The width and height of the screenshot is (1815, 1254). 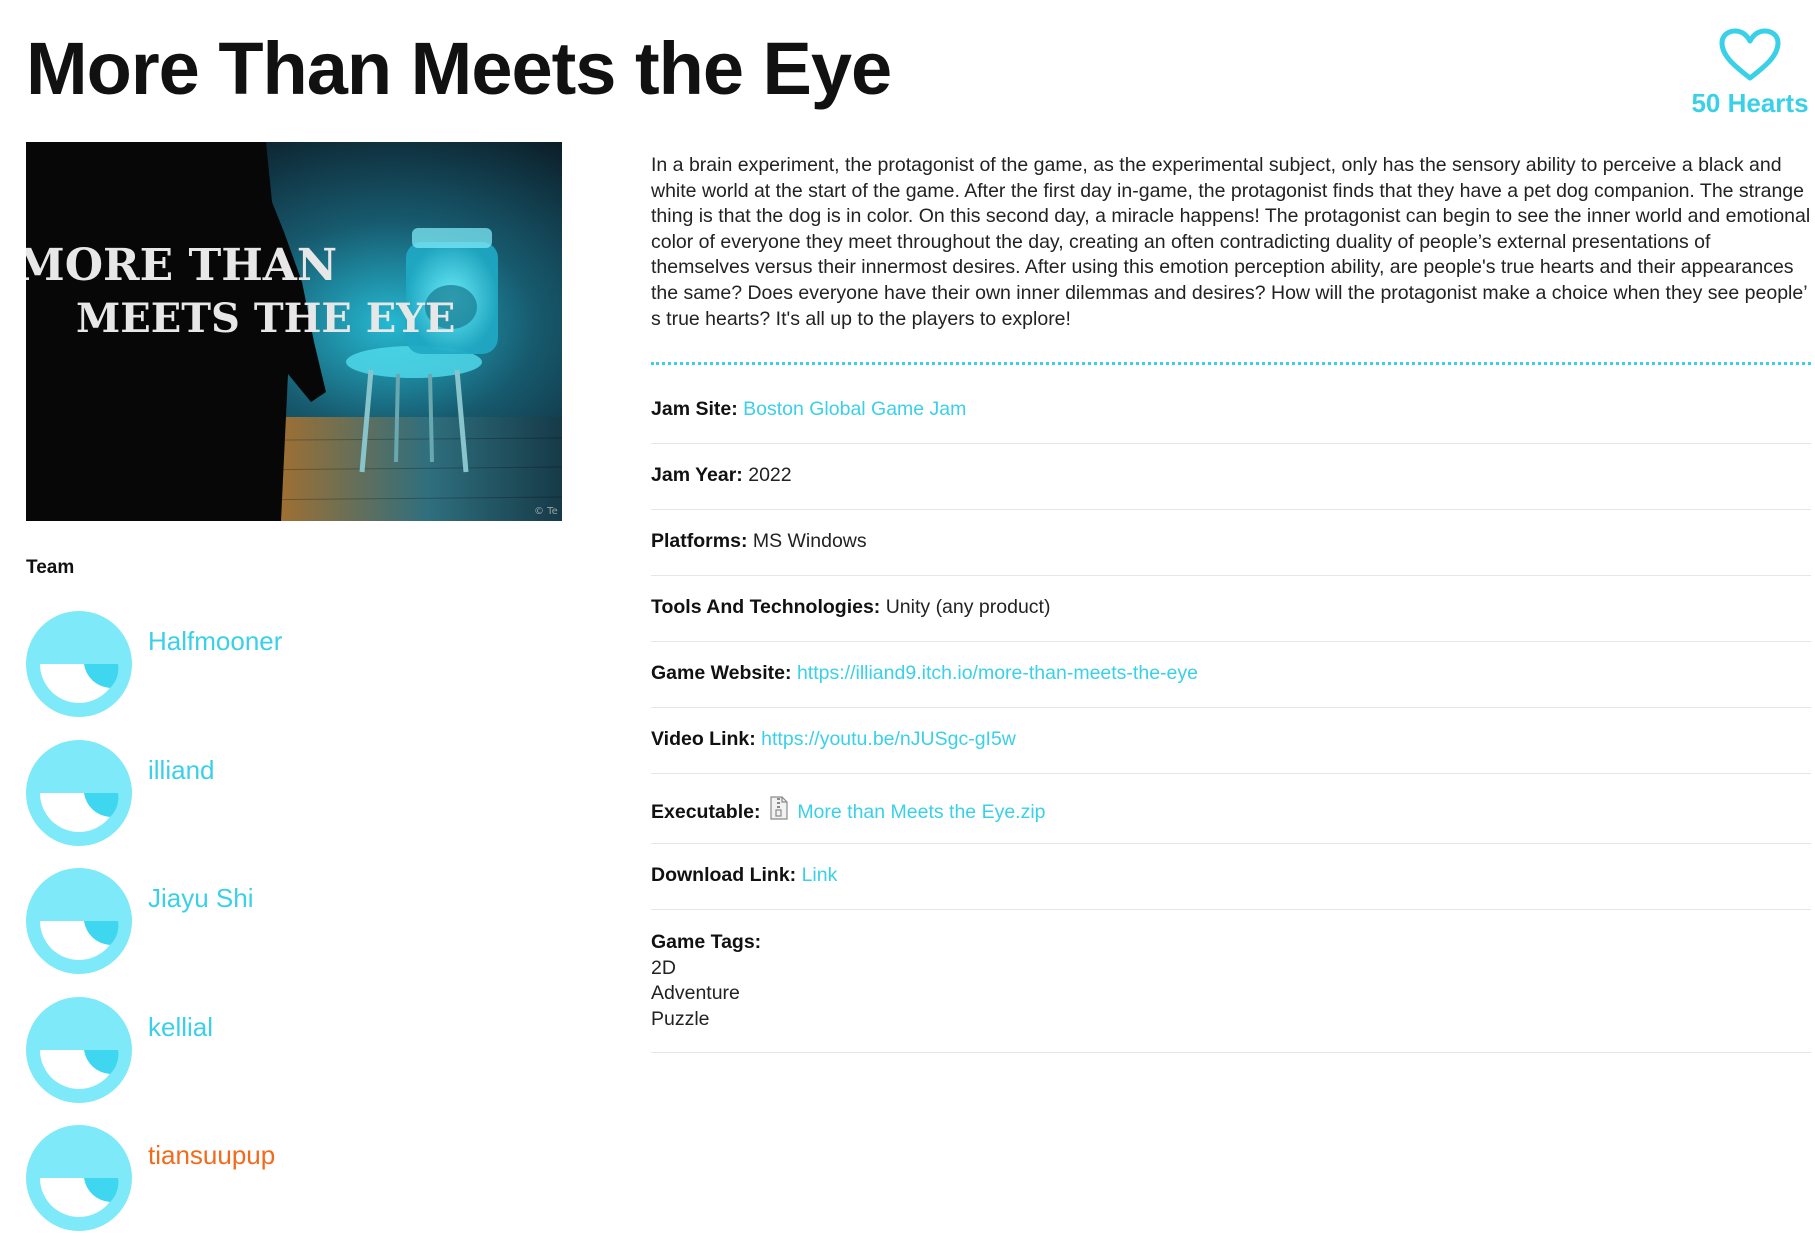 I want to click on executable-download-link: More than Meets the Eye.zip, so click(x=921, y=812).